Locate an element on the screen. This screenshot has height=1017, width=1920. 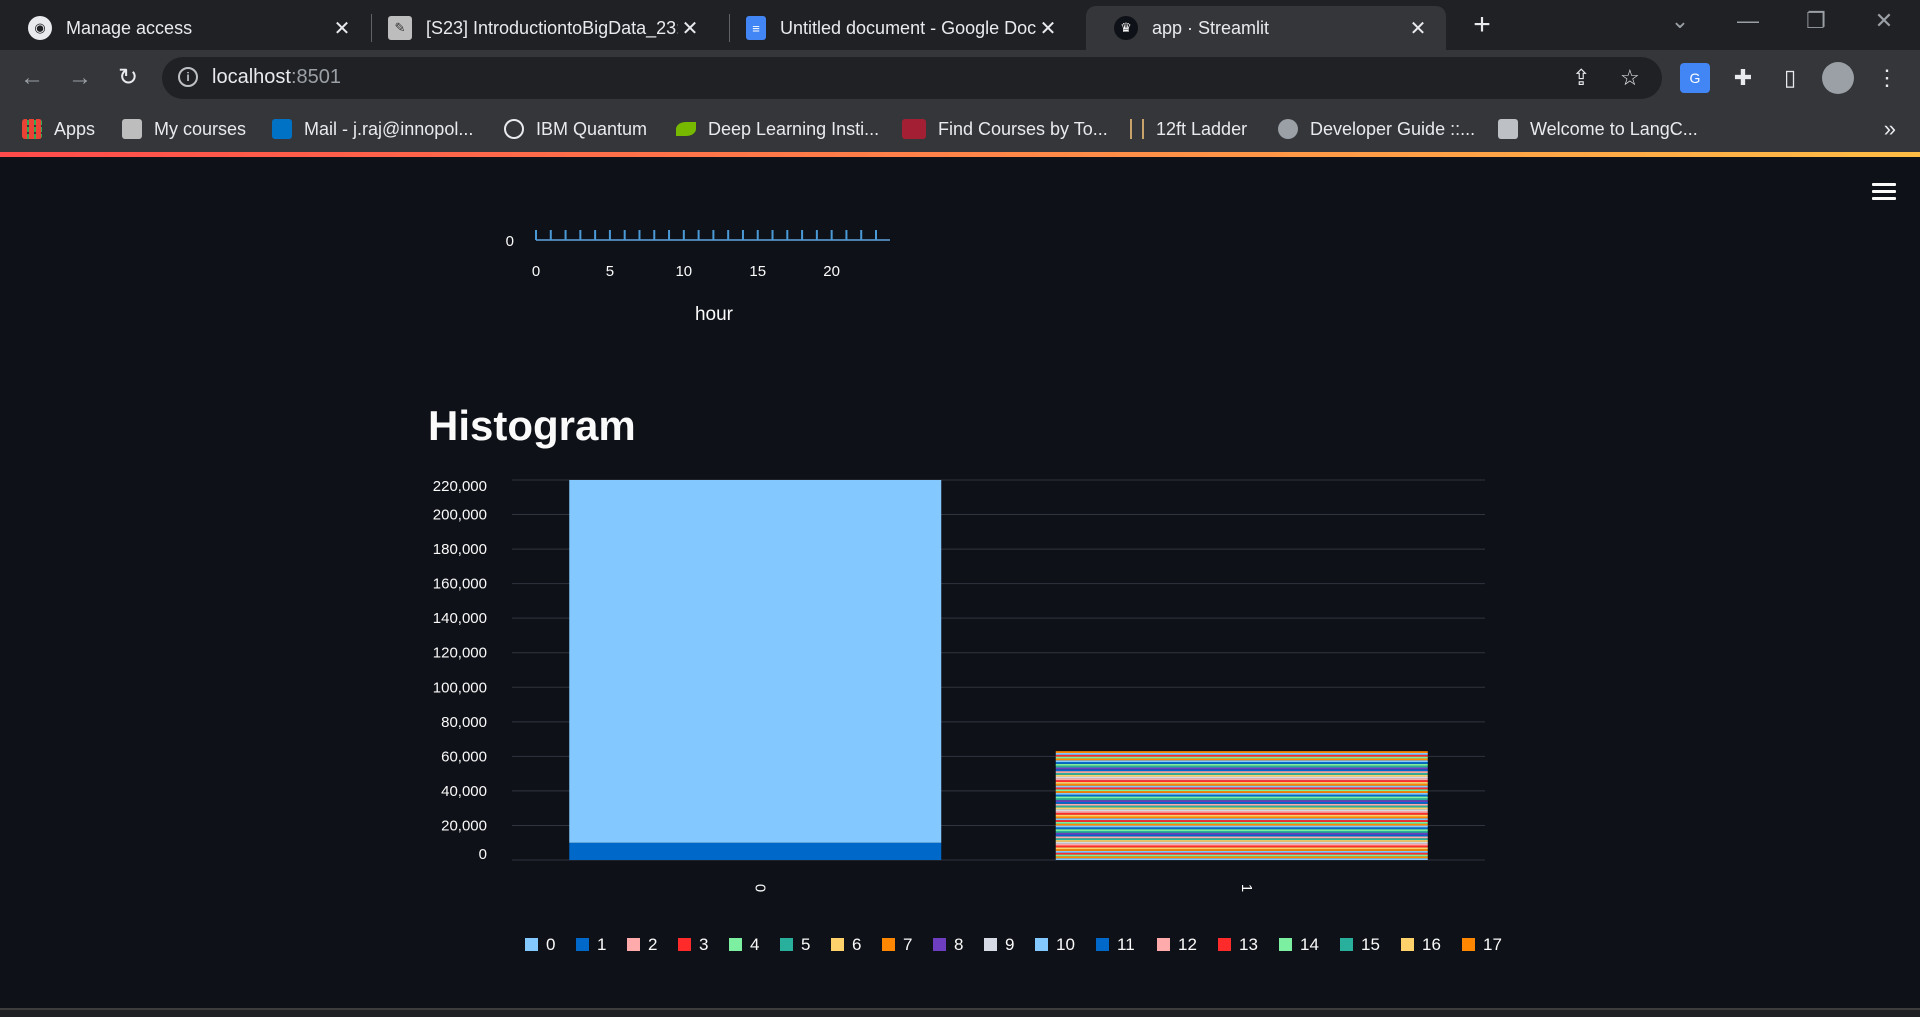
window-close-icon: ✕ is located at coordinates (1884, 21).